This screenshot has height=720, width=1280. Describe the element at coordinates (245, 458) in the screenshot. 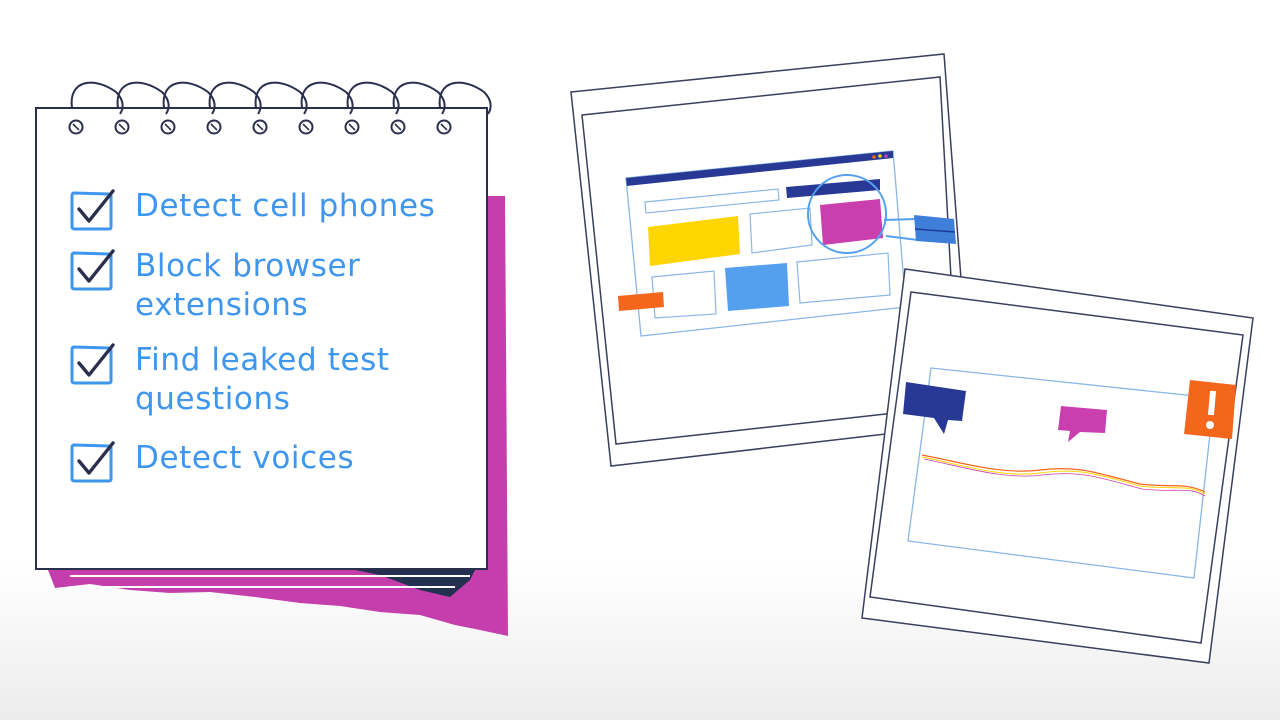

I see `checklist-item-label: Detect voices` at that location.